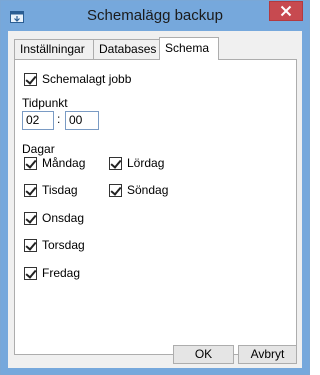 Image resolution: width=320 pixels, height=375 pixels. What do you see at coordinates (64, 163) in the screenshot?
I see `monday-label: Måndag` at bounding box center [64, 163].